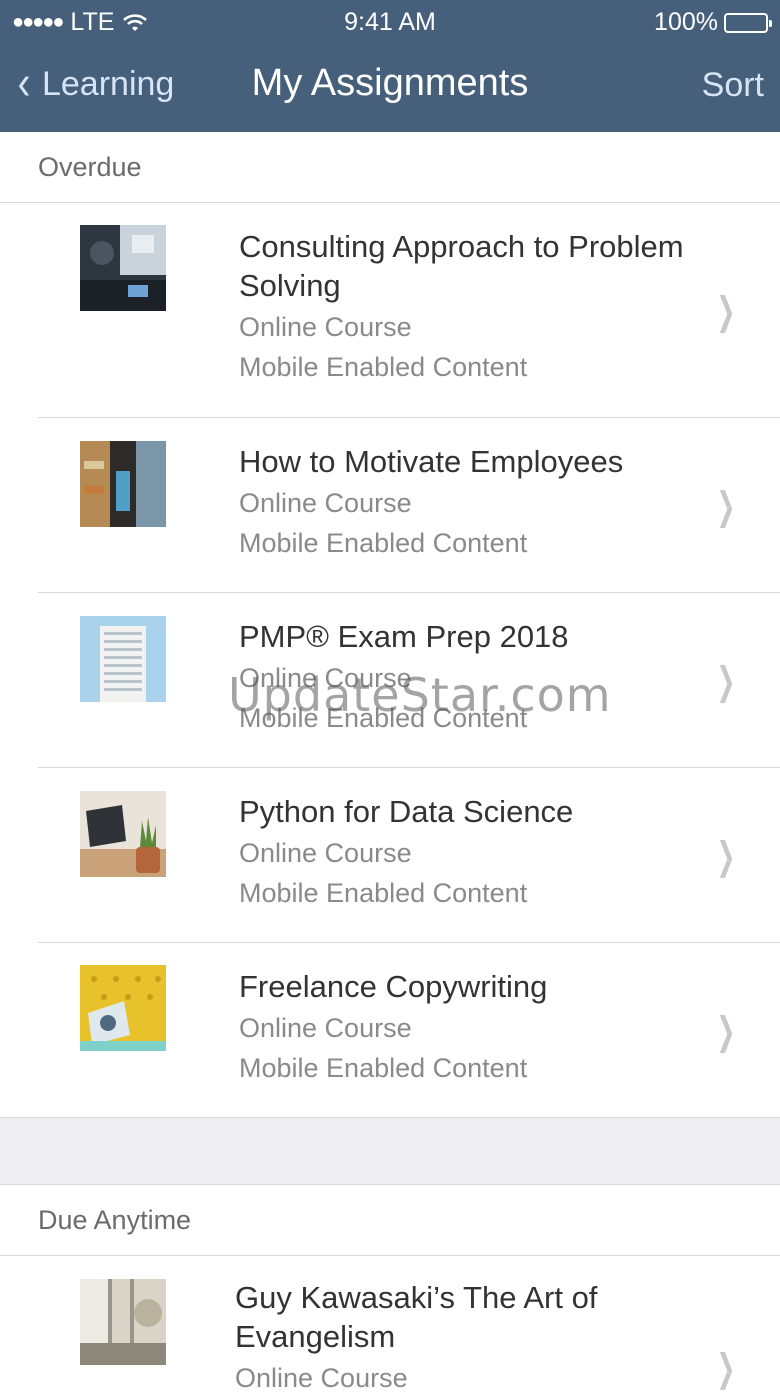 Image resolution: width=780 pixels, height=1398 pixels. Describe the element at coordinates (390, 83) in the screenshot. I see `page-title: My Assignments` at that location.